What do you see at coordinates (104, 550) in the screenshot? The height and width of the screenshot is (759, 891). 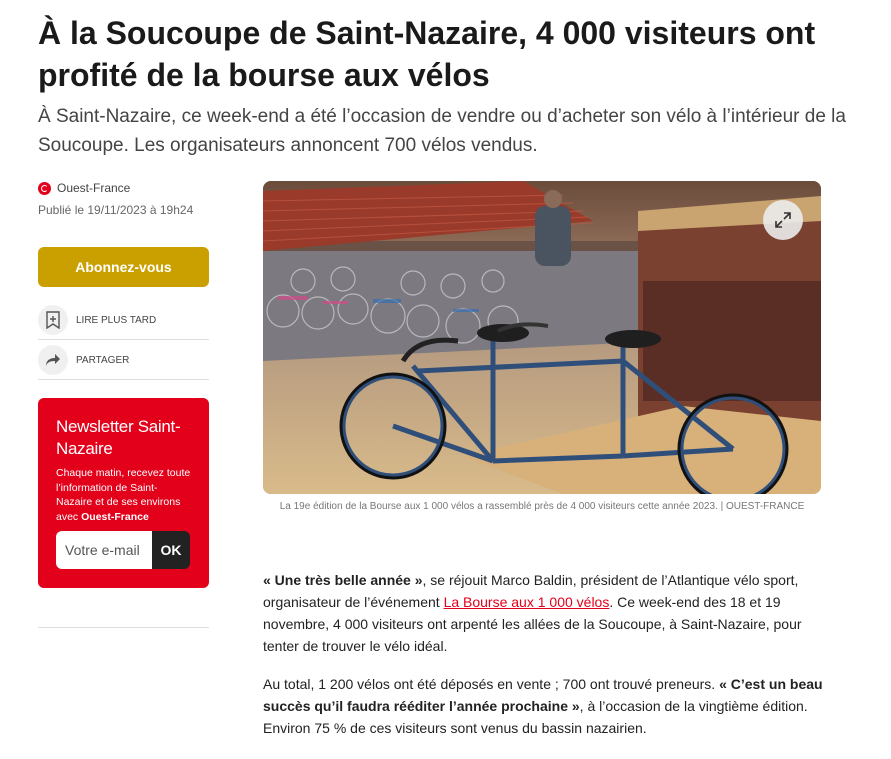 I see `newsletter-email-input` at bounding box center [104, 550].